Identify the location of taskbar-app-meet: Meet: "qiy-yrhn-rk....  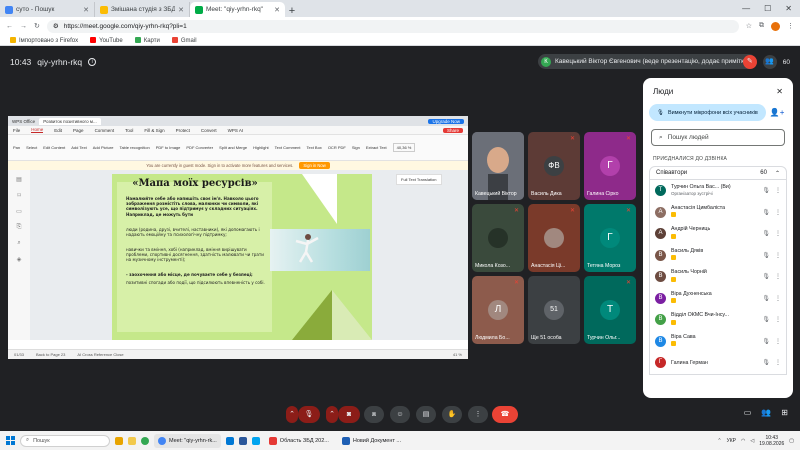
(187, 440).